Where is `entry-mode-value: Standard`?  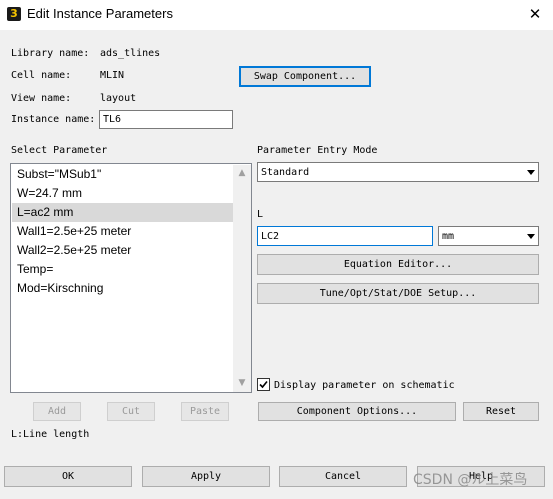 entry-mode-value: Standard is located at coordinates (285, 172).